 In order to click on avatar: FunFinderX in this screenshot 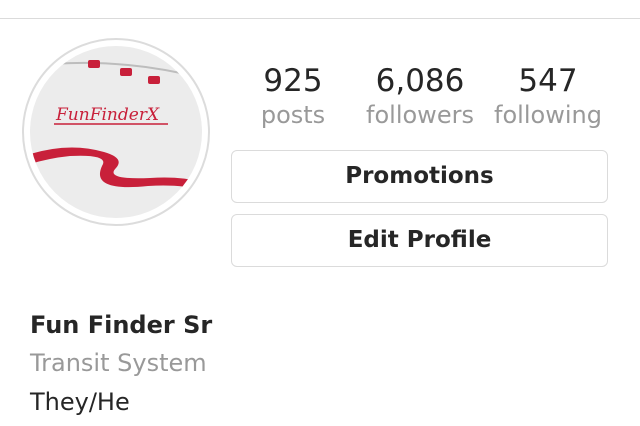, I will do `click(116, 132)`.